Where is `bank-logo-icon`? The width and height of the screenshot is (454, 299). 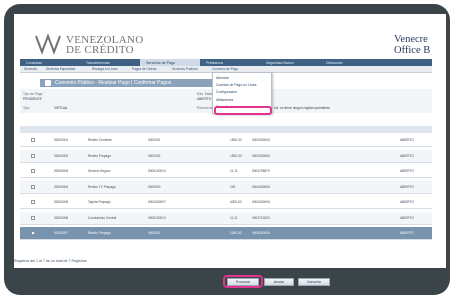
bank-logo-icon is located at coordinates (48, 44).